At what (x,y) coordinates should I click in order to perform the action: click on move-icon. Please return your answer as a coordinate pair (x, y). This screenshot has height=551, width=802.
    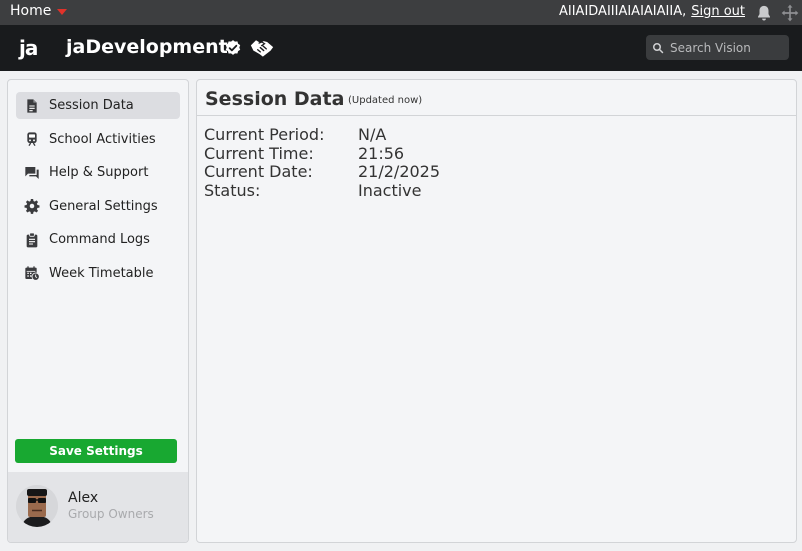
    Looking at the image, I should click on (790, 13).